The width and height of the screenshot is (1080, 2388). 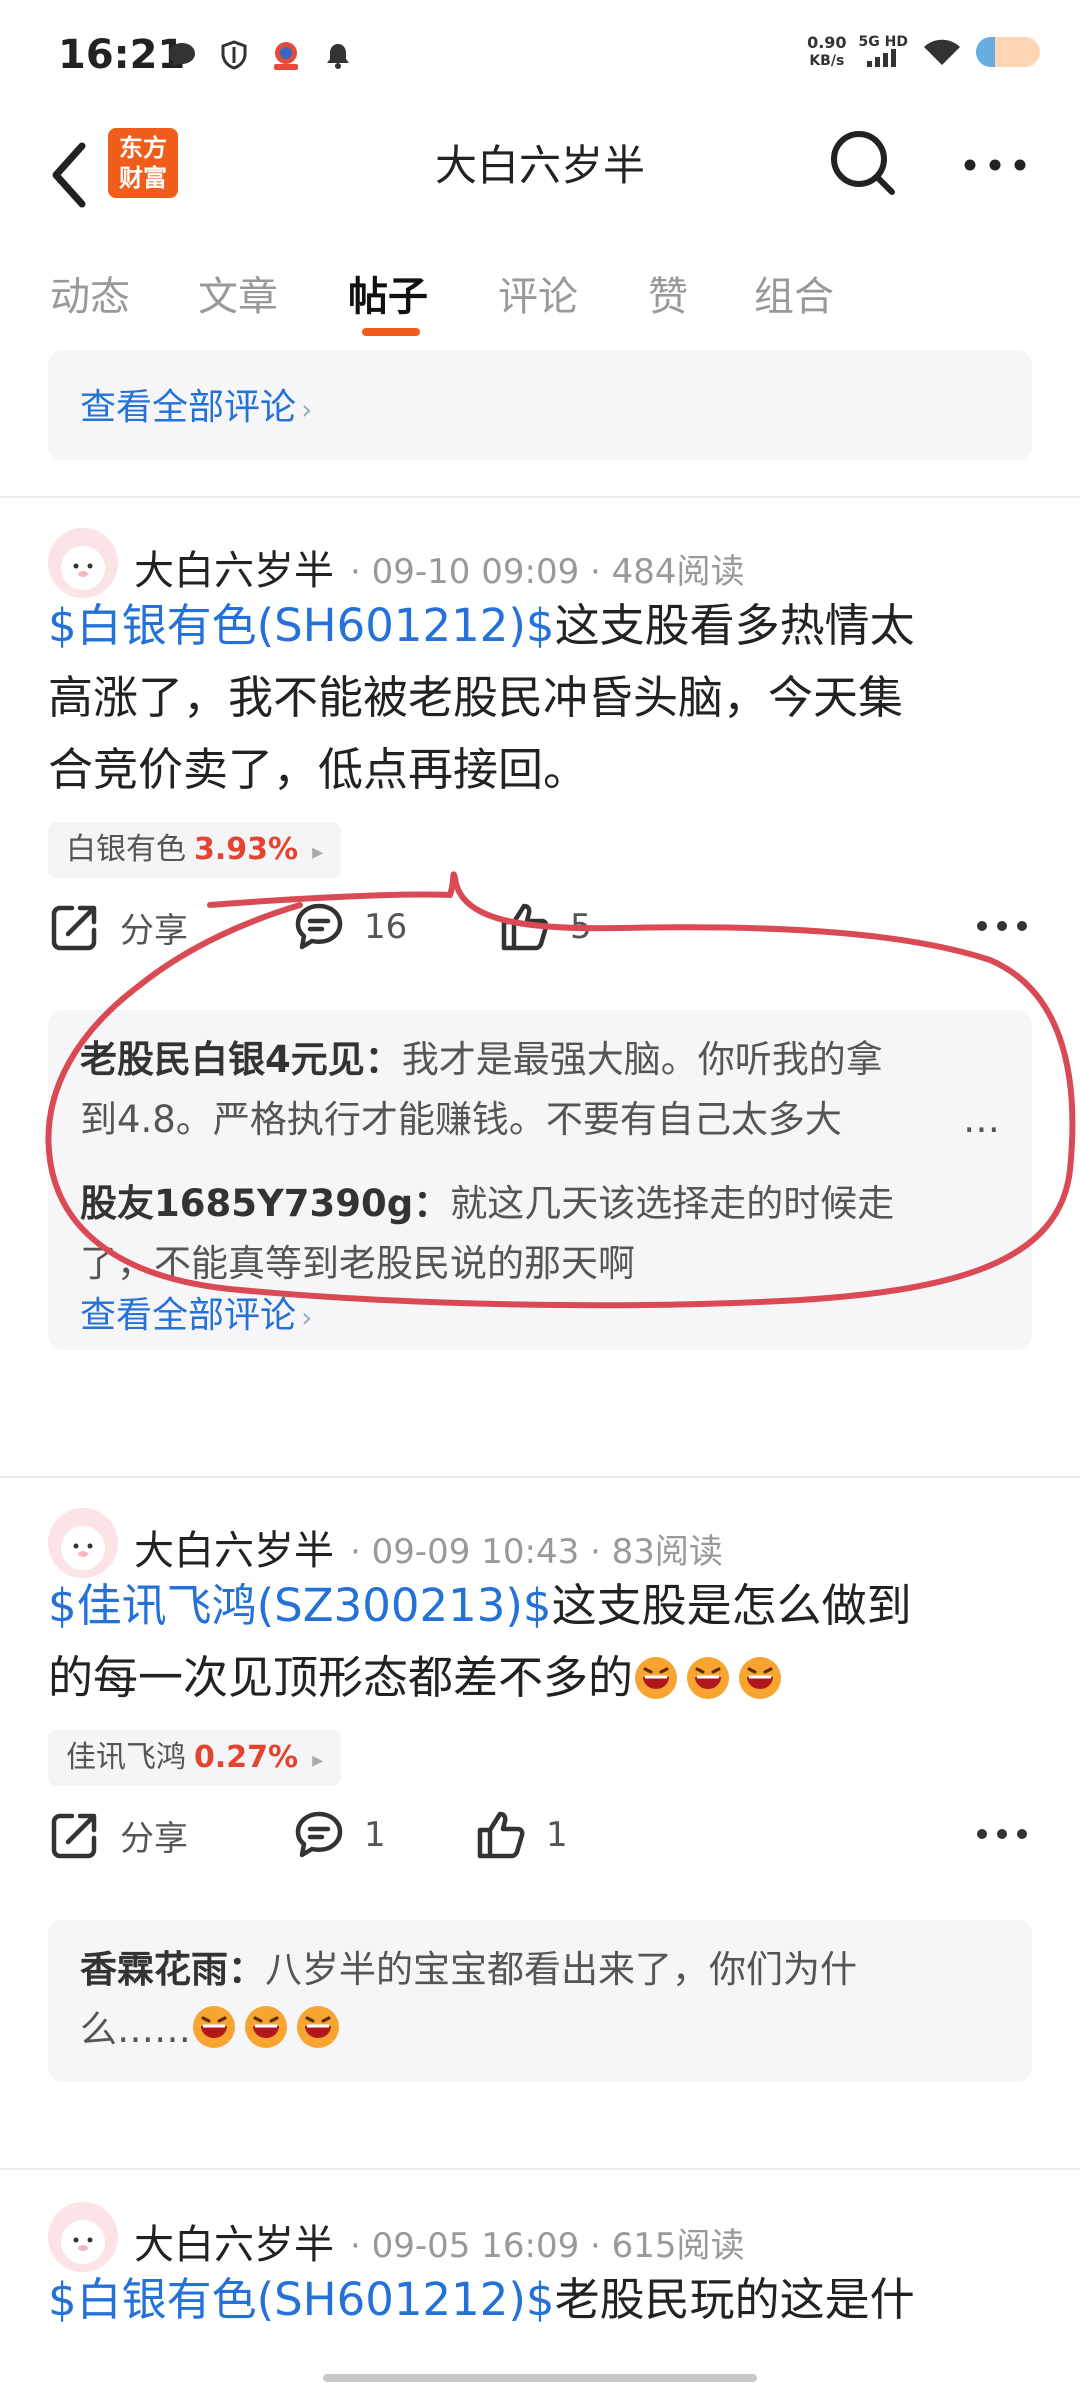 What do you see at coordinates (642, 1059) in the screenshot?
I see `comment-text: 我才是最强大脑。你听我的拿` at bounding box center [642, 1059].